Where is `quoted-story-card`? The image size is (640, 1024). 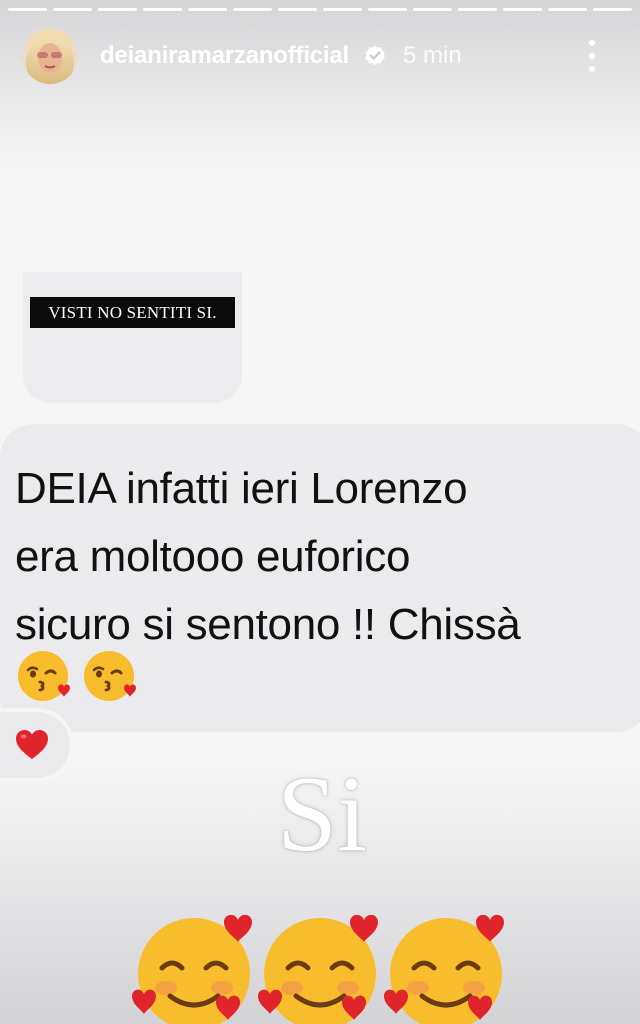 quoted-story-card is located at coordinates (132, 337).